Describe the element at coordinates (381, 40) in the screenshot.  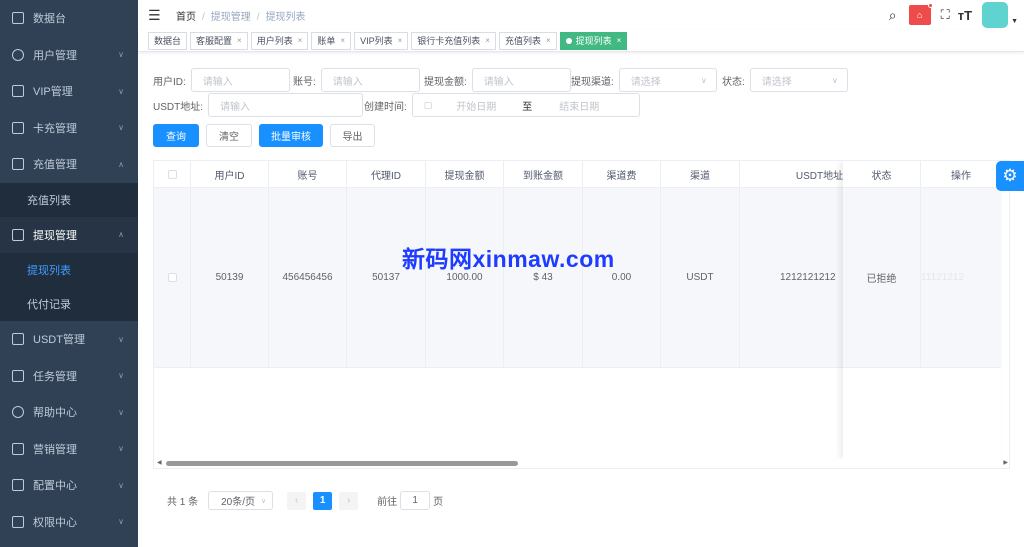
I see `tag-vip-list: VIP列表 ×` at that location.